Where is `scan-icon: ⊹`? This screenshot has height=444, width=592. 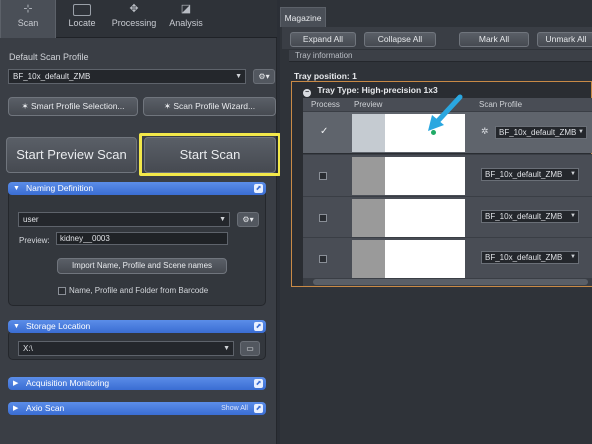
scan-icon: ⊹ is located at coordinates (28, 9).